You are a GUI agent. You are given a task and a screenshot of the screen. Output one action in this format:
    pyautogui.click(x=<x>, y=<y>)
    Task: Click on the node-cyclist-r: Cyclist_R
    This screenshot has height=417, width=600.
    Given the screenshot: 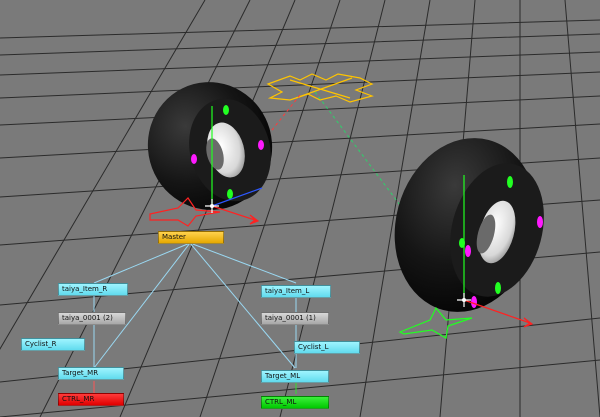 What is the action you would take?
    pyautogui.click(x=53, y=344)
    